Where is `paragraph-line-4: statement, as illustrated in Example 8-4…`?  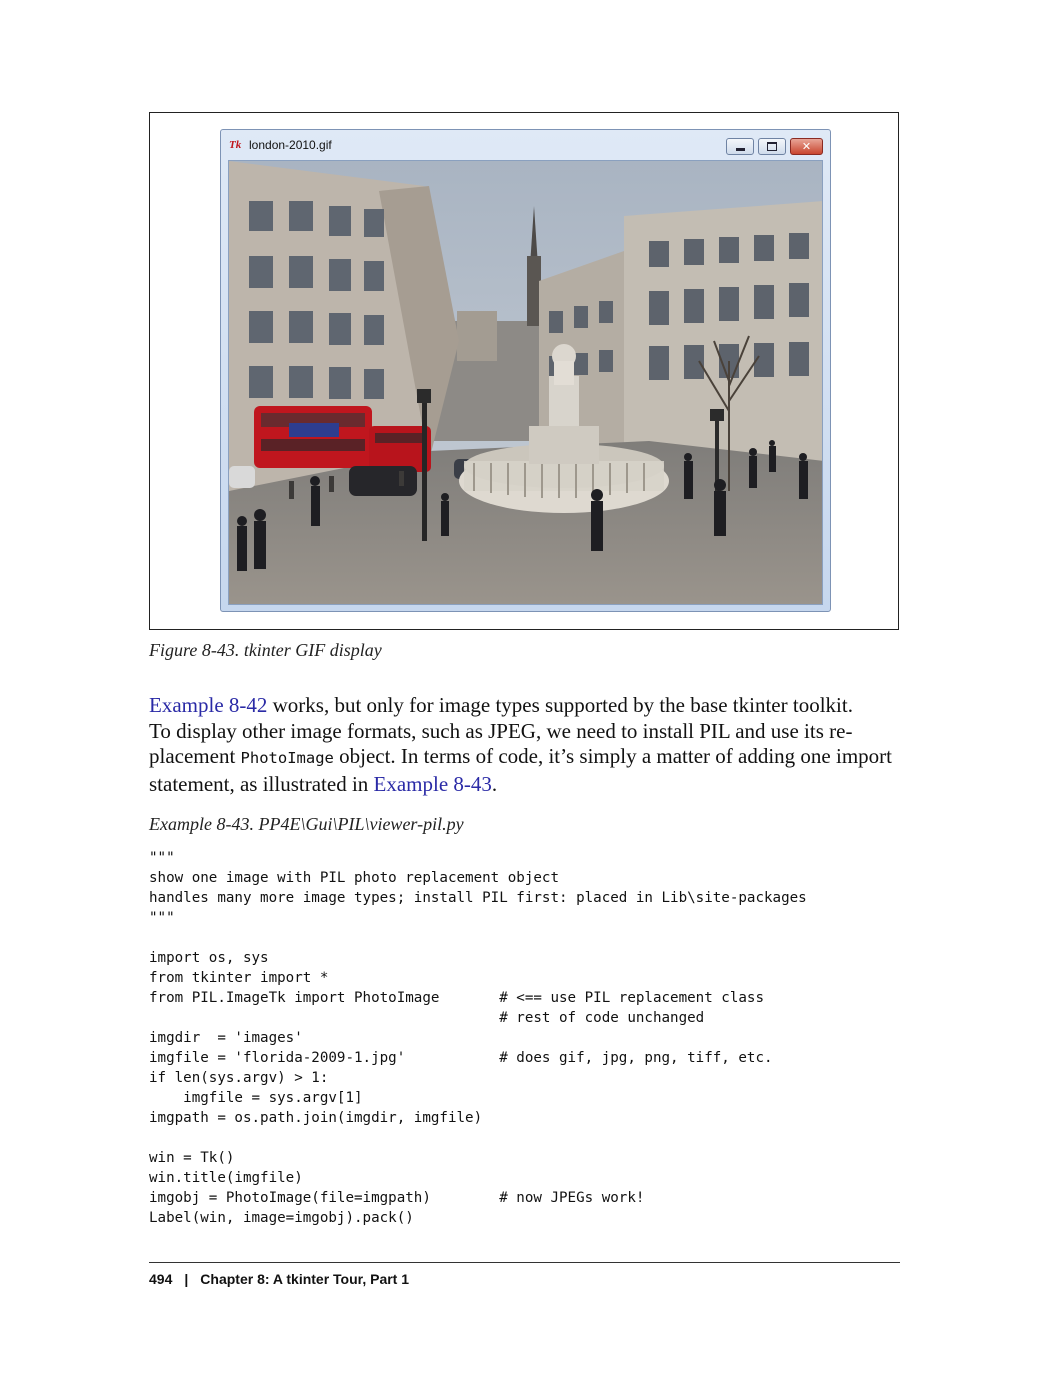
paragraph-line-4: statement, as illustrated in Example 8-4… is located at coordinates (525, 785).